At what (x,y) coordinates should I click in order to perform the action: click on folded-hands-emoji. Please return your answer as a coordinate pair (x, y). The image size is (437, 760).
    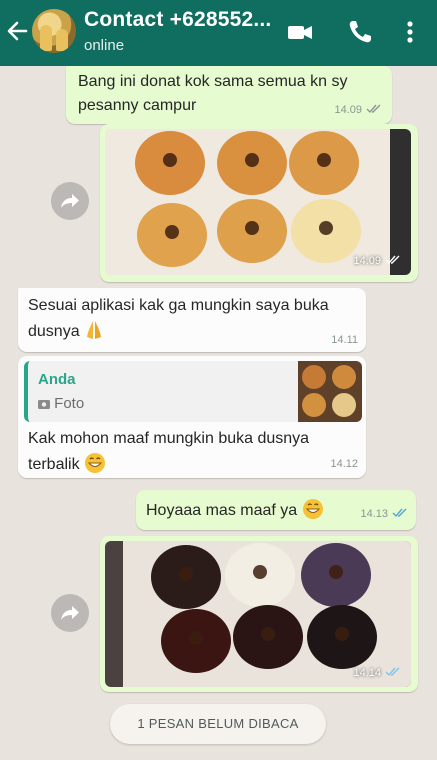
    Looking at the image, I should click on (94, 329).